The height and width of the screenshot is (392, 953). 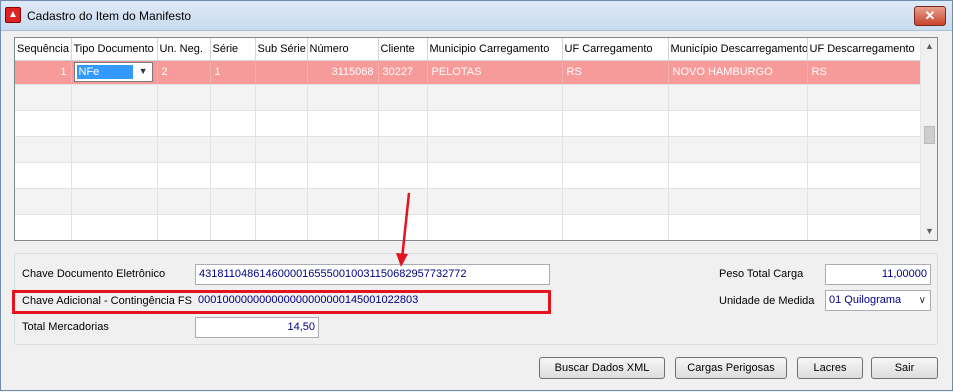 What do you see at coordinates (233, 49) in the screenshot?
I see `col-header-serie: Série` at bounding box center [233, 49].